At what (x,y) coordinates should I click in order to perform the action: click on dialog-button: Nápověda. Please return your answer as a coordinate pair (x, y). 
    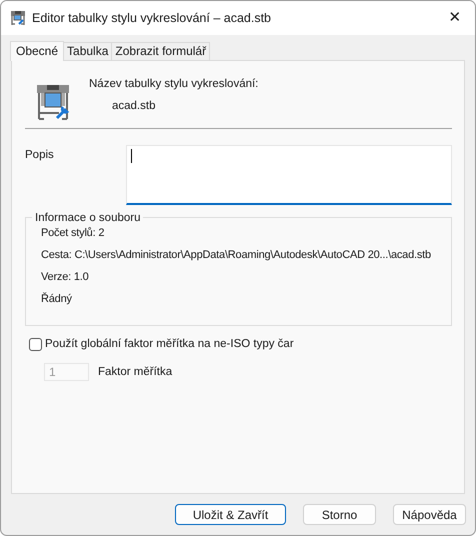
    Looking at the image, I should click on (429, 514).